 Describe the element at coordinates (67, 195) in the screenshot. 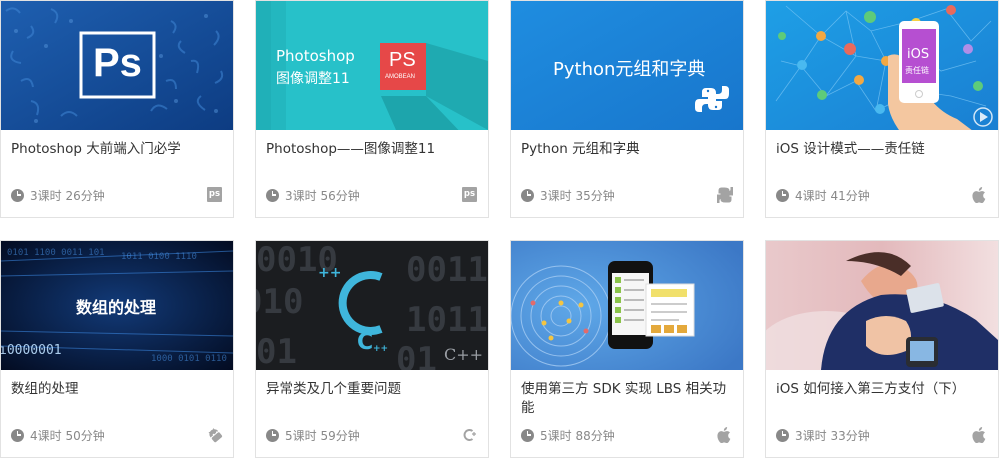

I see `course-duration: 3课时 26分钟` at that location.